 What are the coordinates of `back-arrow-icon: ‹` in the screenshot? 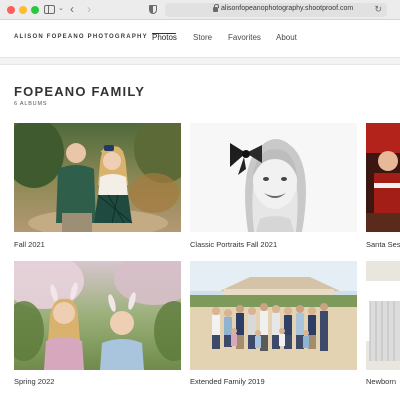 It's located at (72, 9).